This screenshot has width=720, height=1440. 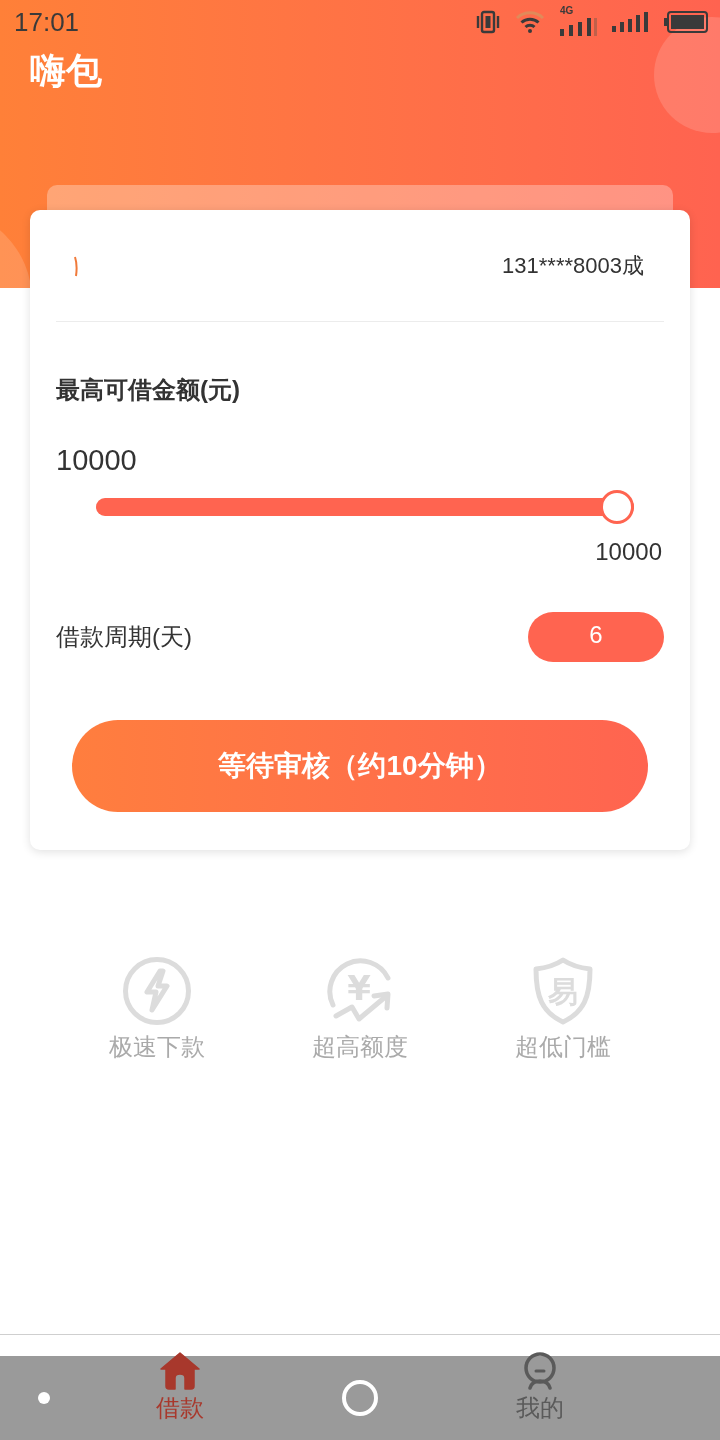 What do you see at coordinates (365, 507) in the screenshot?
I see `amount-slider` at bounding box center [365, 507].